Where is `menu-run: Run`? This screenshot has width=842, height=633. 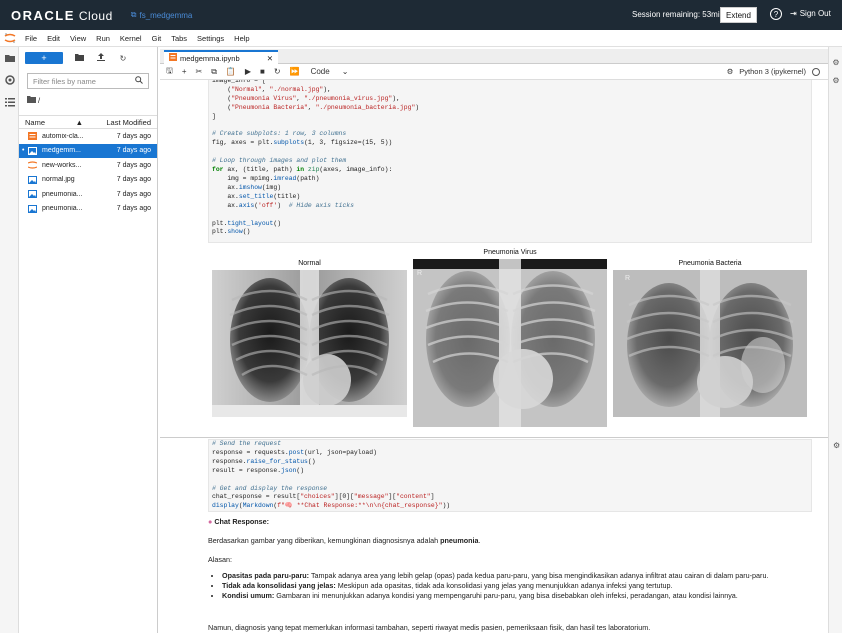 menu-run: Run is located at coordinates (103, 38).